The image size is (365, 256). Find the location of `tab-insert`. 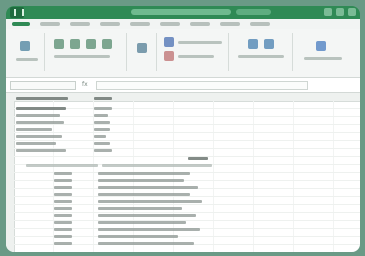

tab-insert is located at coordinates (80, 24).